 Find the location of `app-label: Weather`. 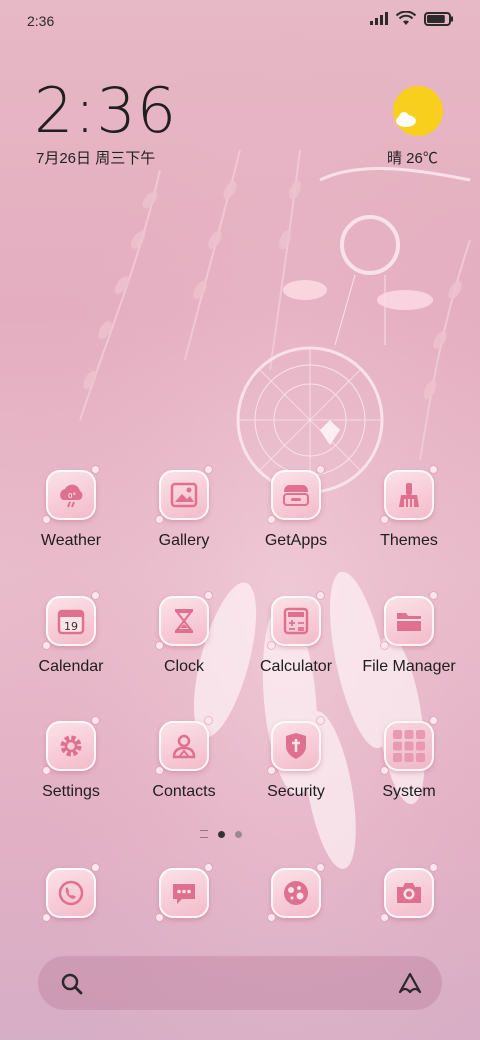

app-label: Weather is located at coordinates (71, 540).